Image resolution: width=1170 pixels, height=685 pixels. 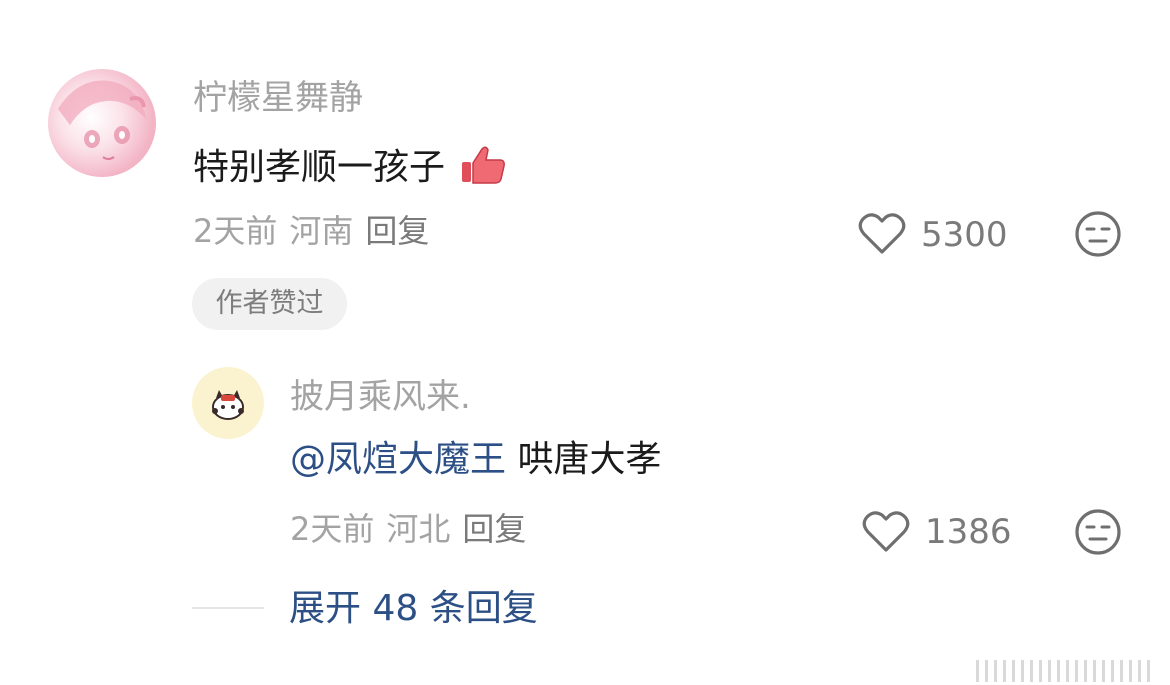 I want to click on dislike-button, so click(x=1098, y=236).